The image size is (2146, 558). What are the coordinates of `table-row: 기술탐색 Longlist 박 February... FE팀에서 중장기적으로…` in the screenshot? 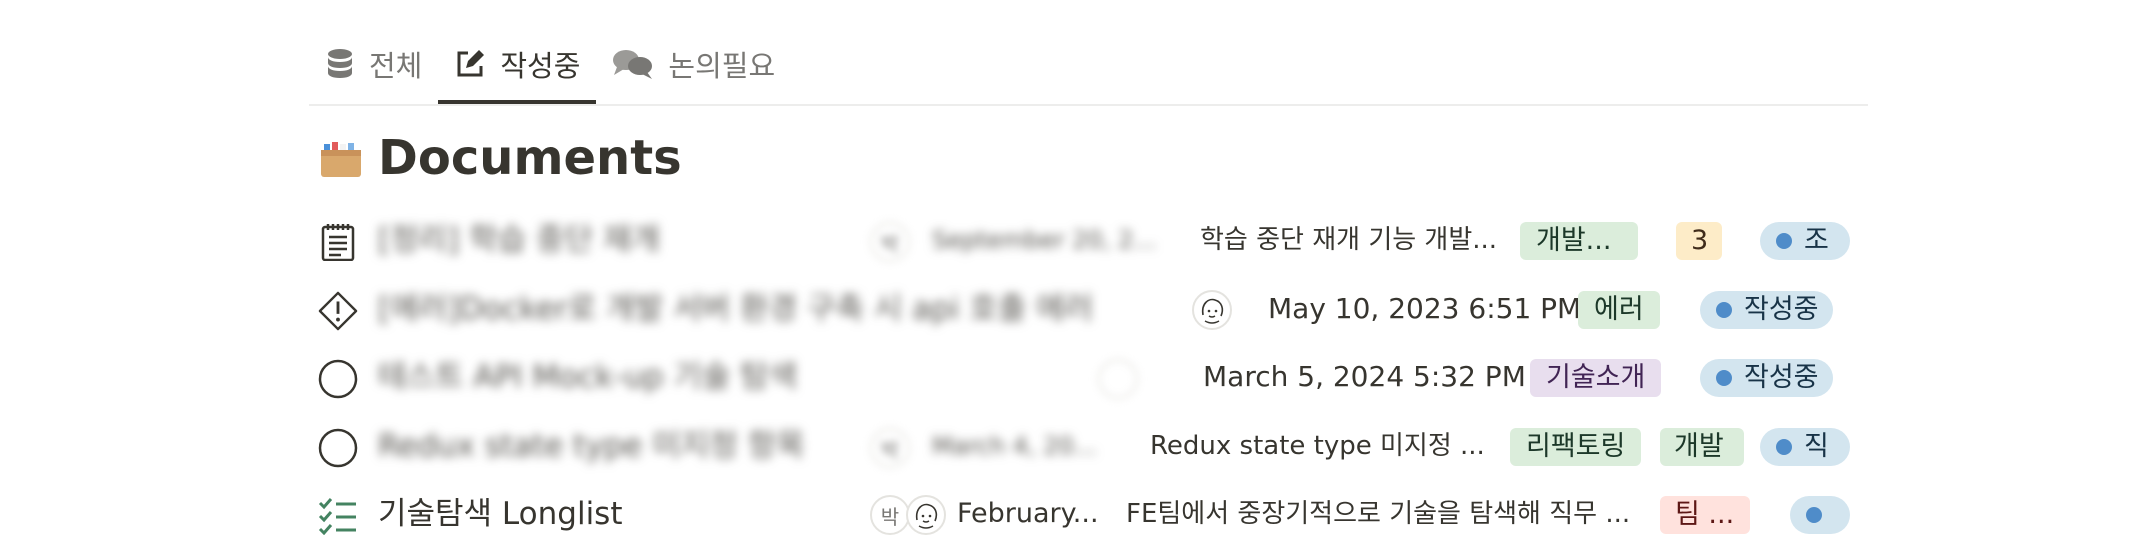 It's located at (1073, 514).